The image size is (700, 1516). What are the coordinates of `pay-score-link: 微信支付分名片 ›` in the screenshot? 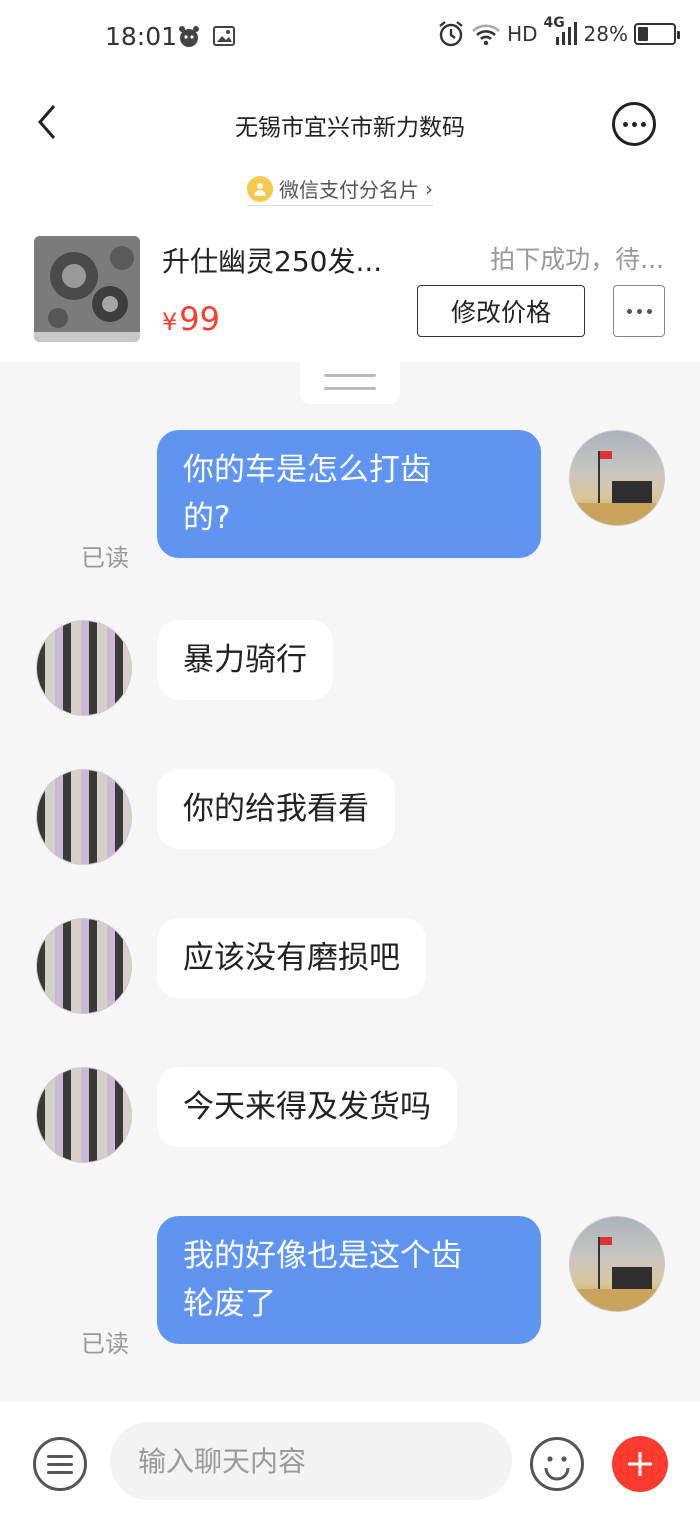 It's located at (340, 190).